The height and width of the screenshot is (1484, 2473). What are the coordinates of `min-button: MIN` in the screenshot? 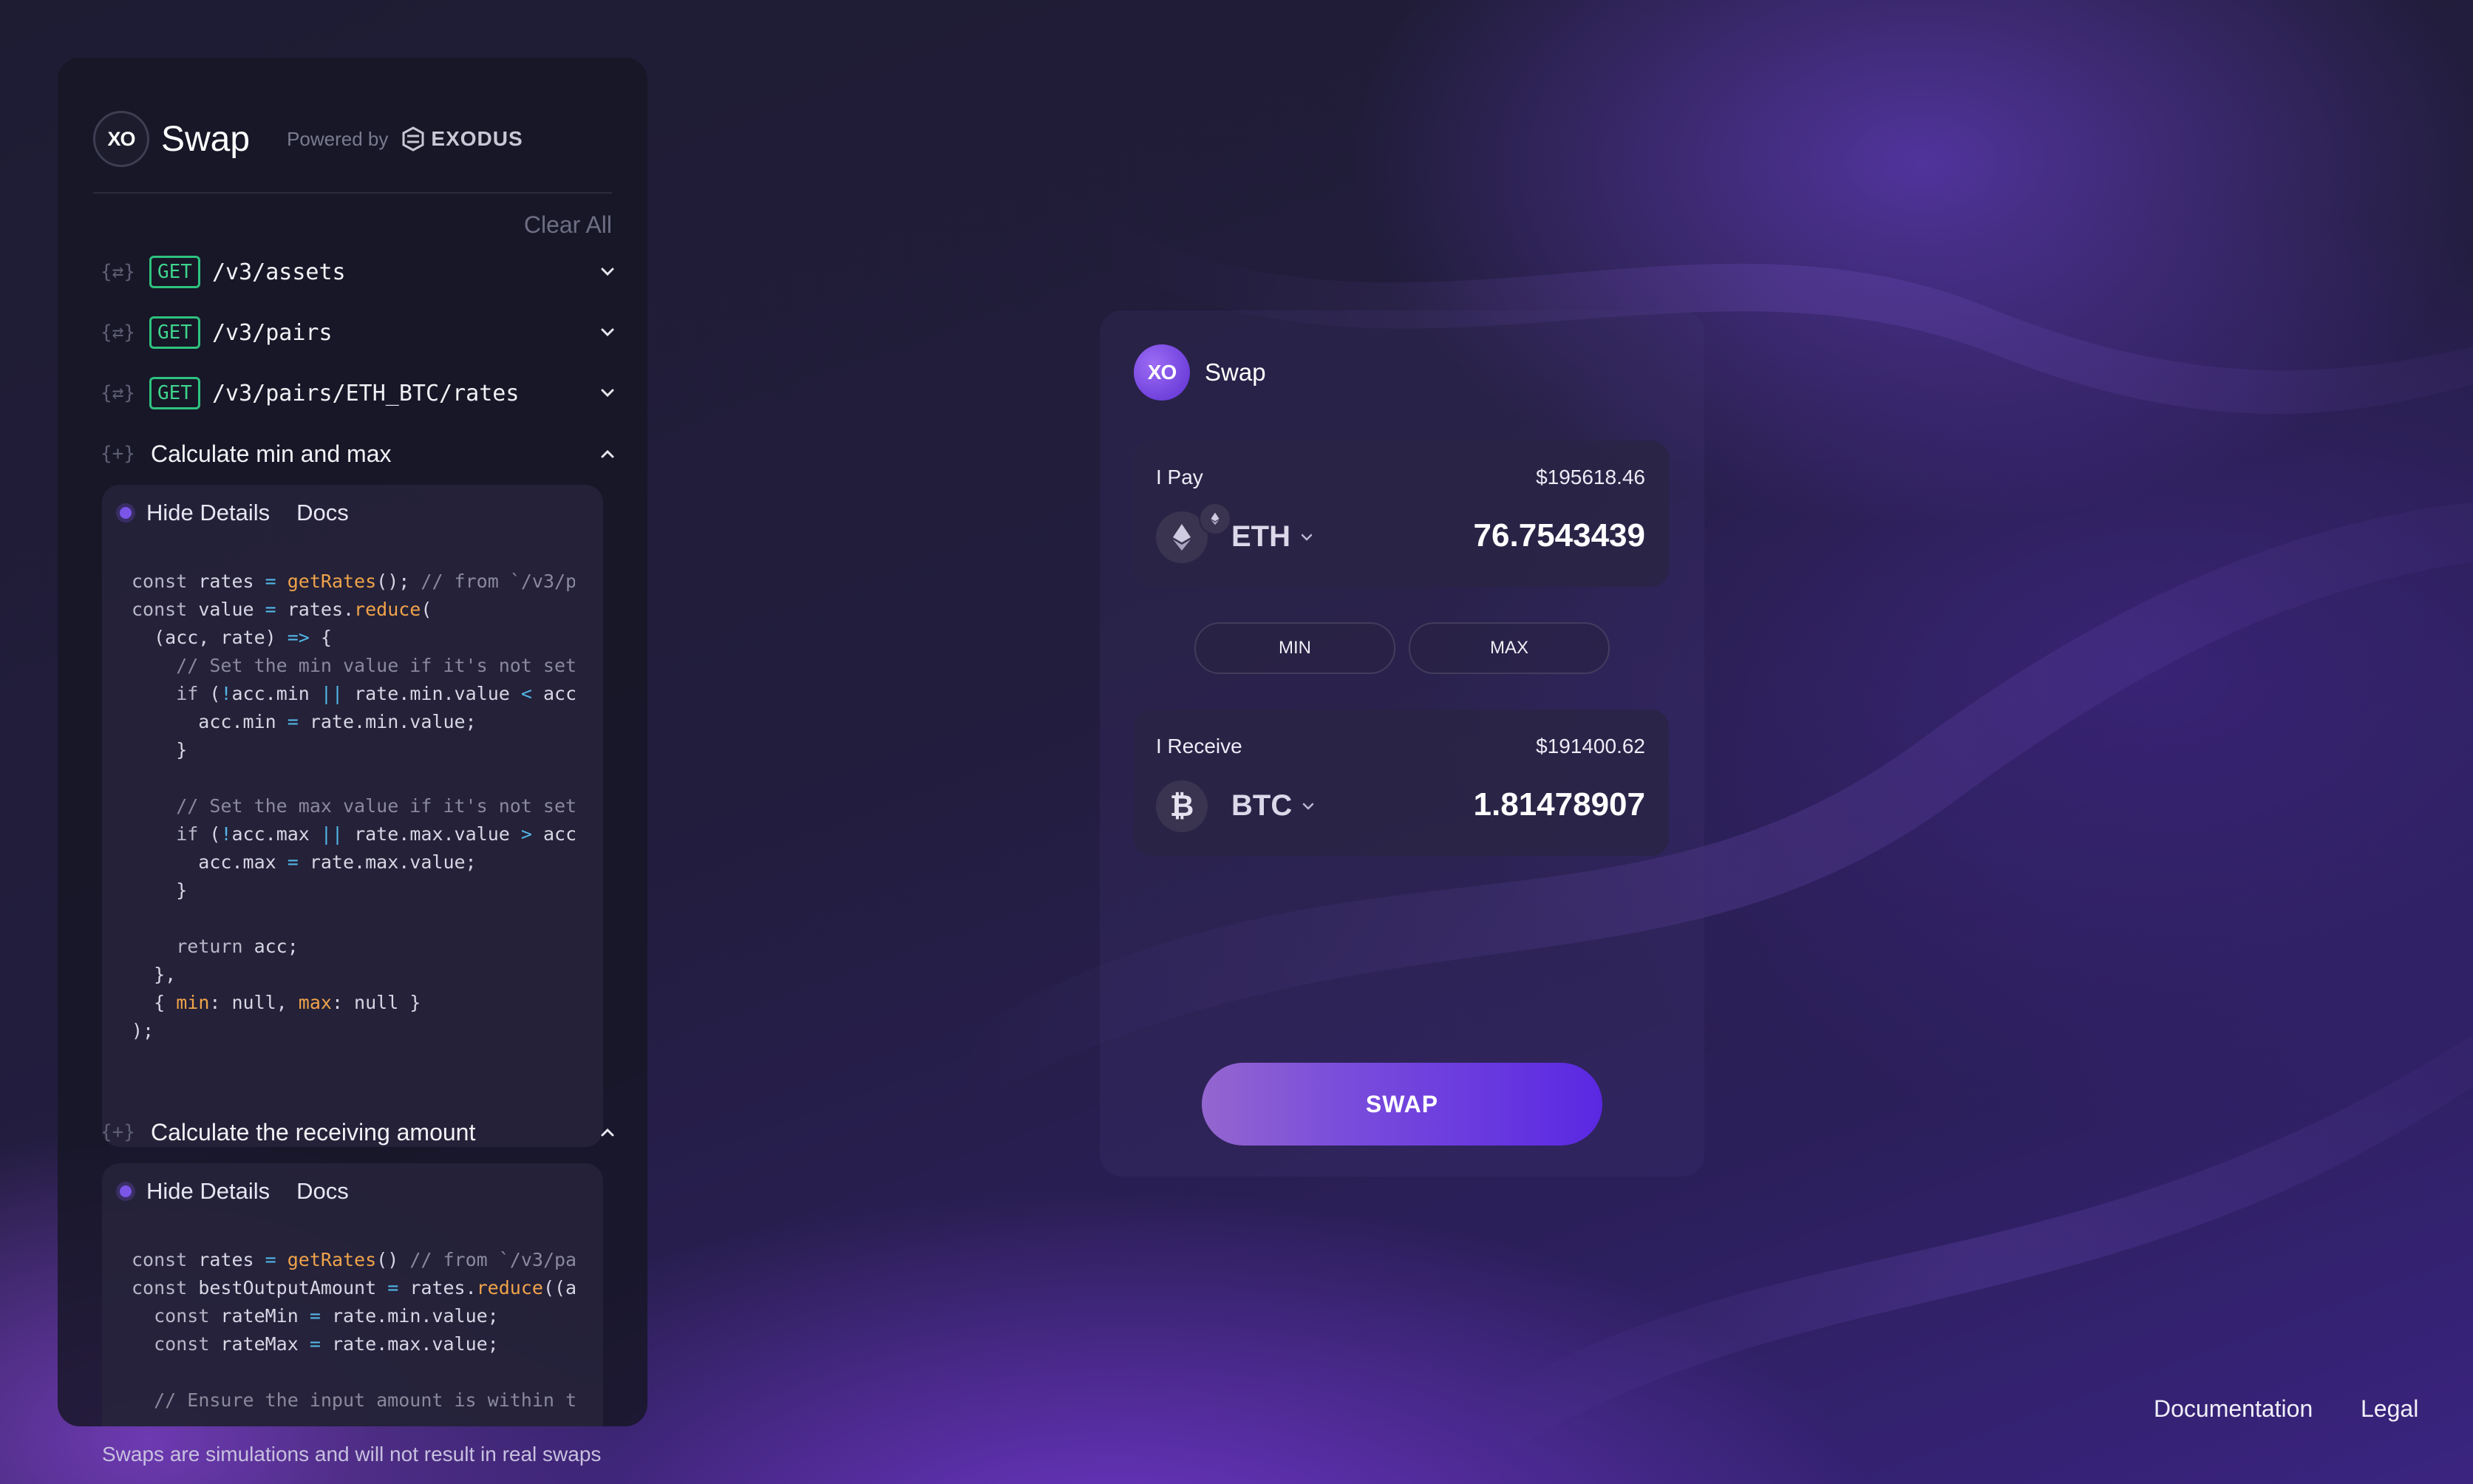 It's located at (1294, 648).